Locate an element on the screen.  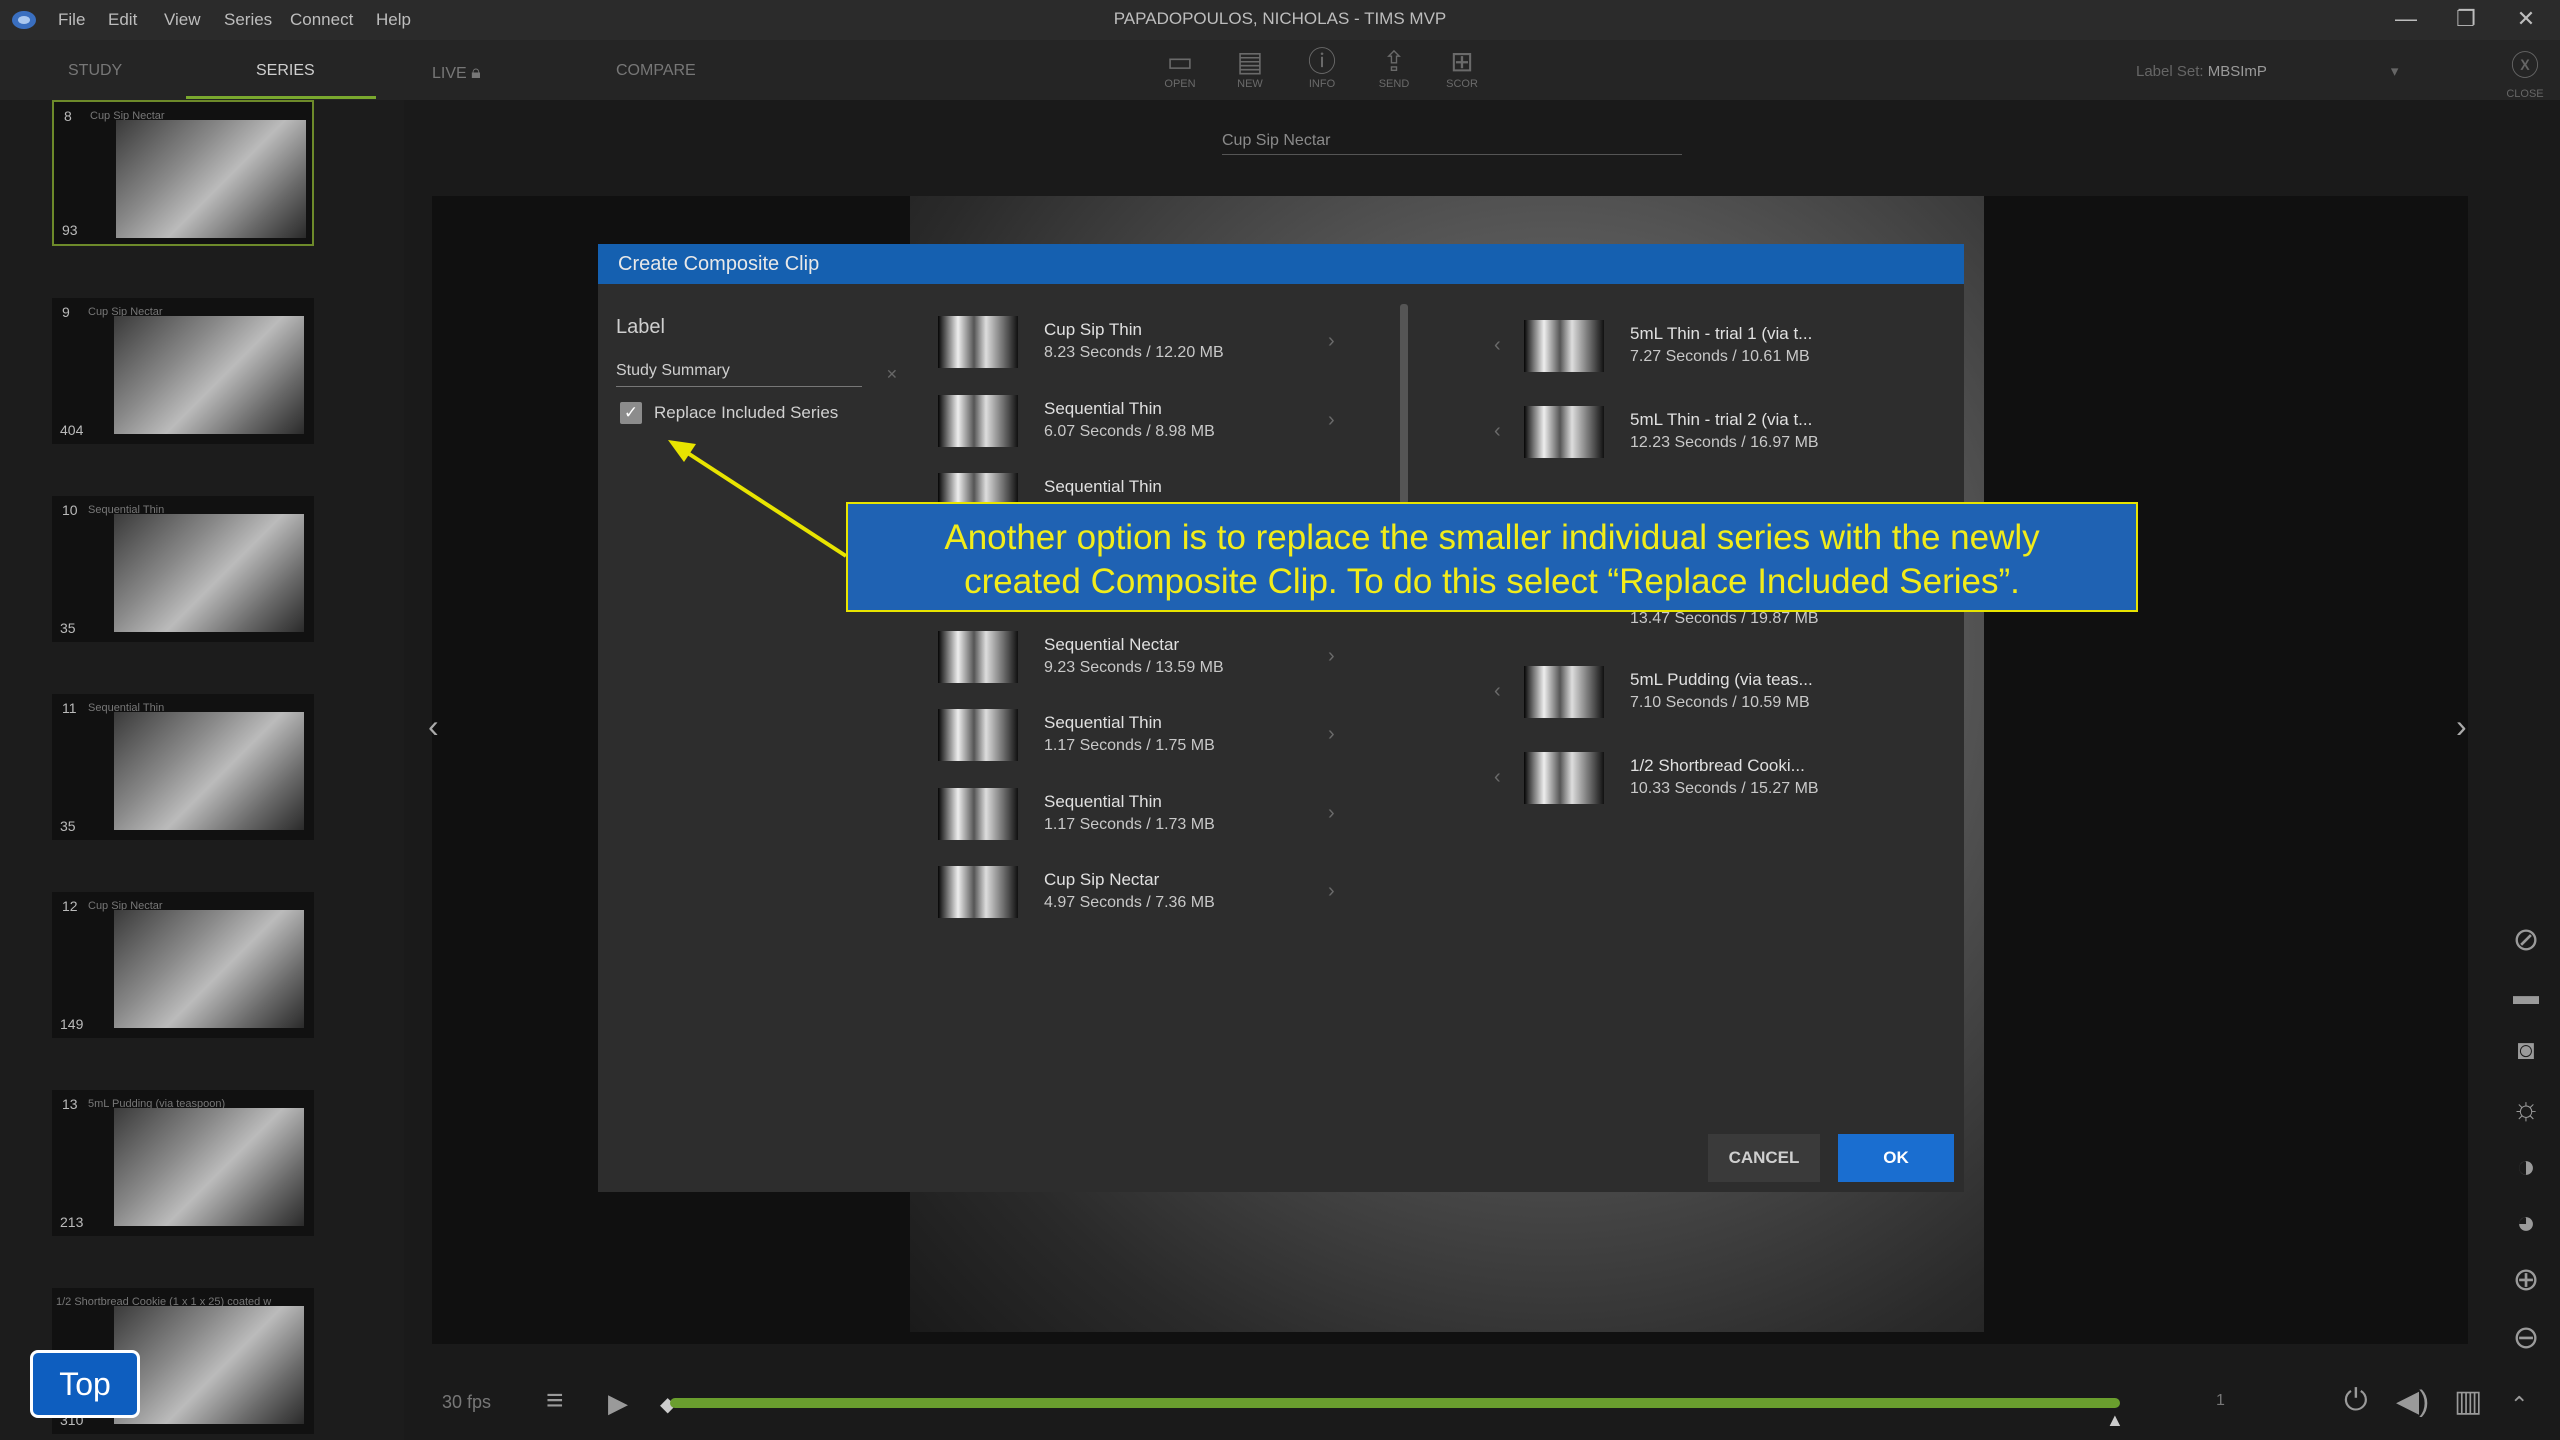
available-series-item: Cup Sip Nectar 4.97 Seconds / 7.36 MB › is located at coordinates (1153, 896).